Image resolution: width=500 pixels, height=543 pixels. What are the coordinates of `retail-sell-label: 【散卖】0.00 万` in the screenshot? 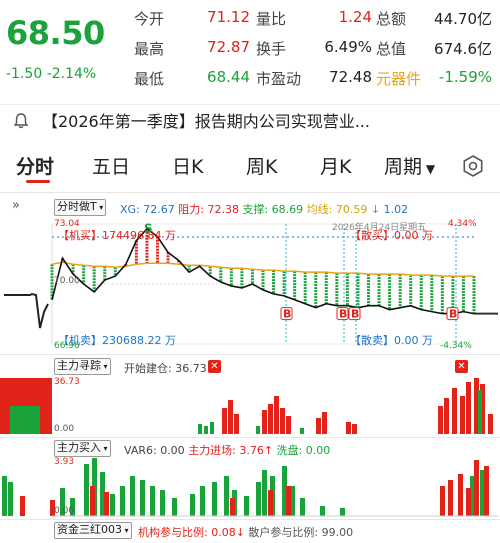 It's located at (391, 340).